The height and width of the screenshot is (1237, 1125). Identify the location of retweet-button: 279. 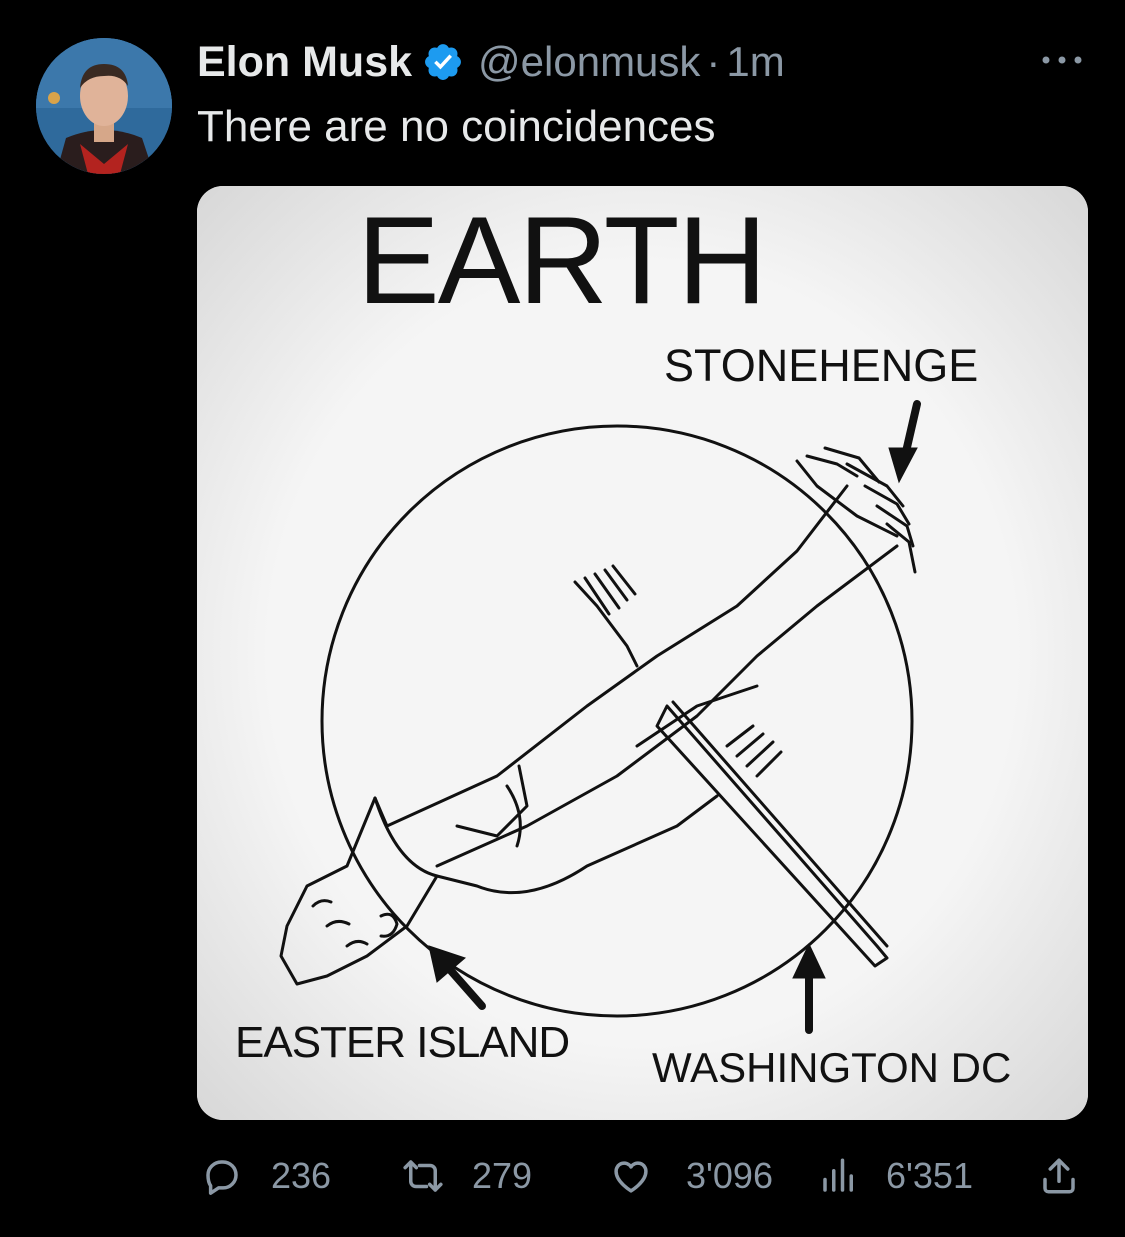
(467, 1176).